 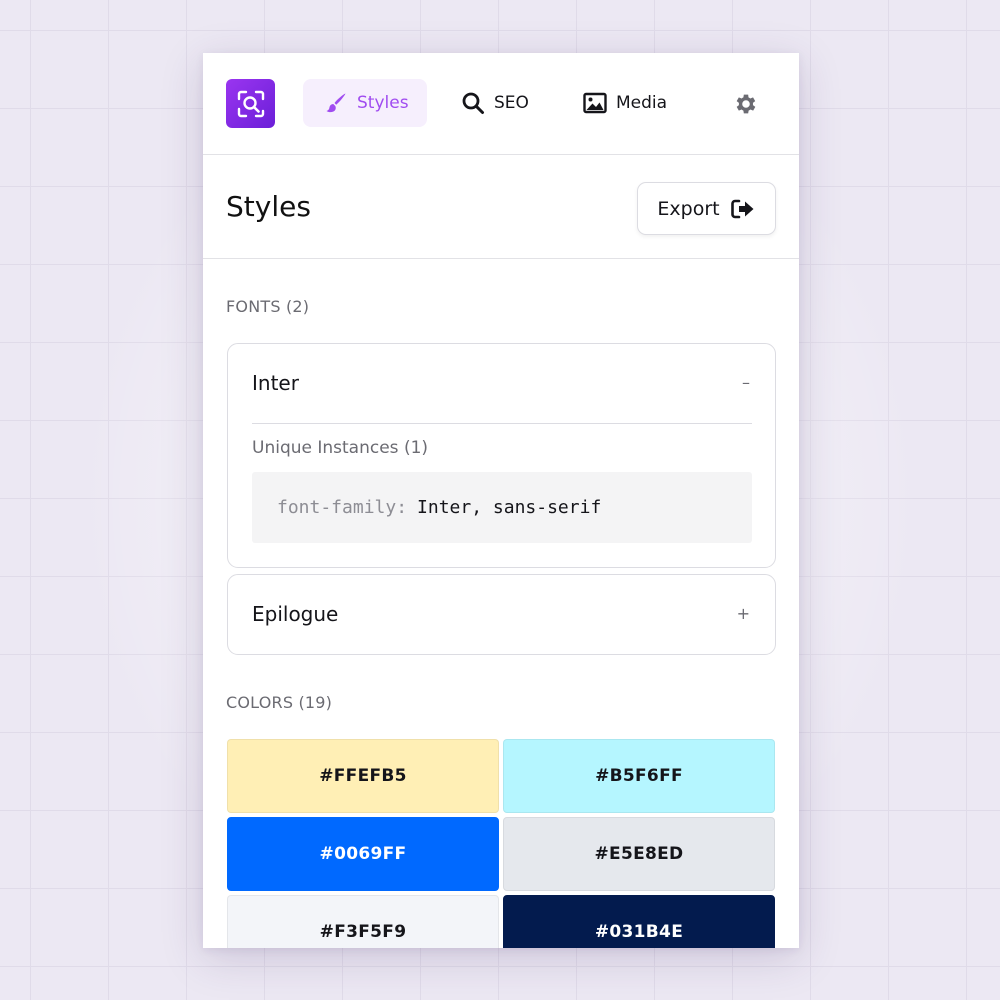 I want to click on tab-seo-label: SEO, so click(x=511, y=103).